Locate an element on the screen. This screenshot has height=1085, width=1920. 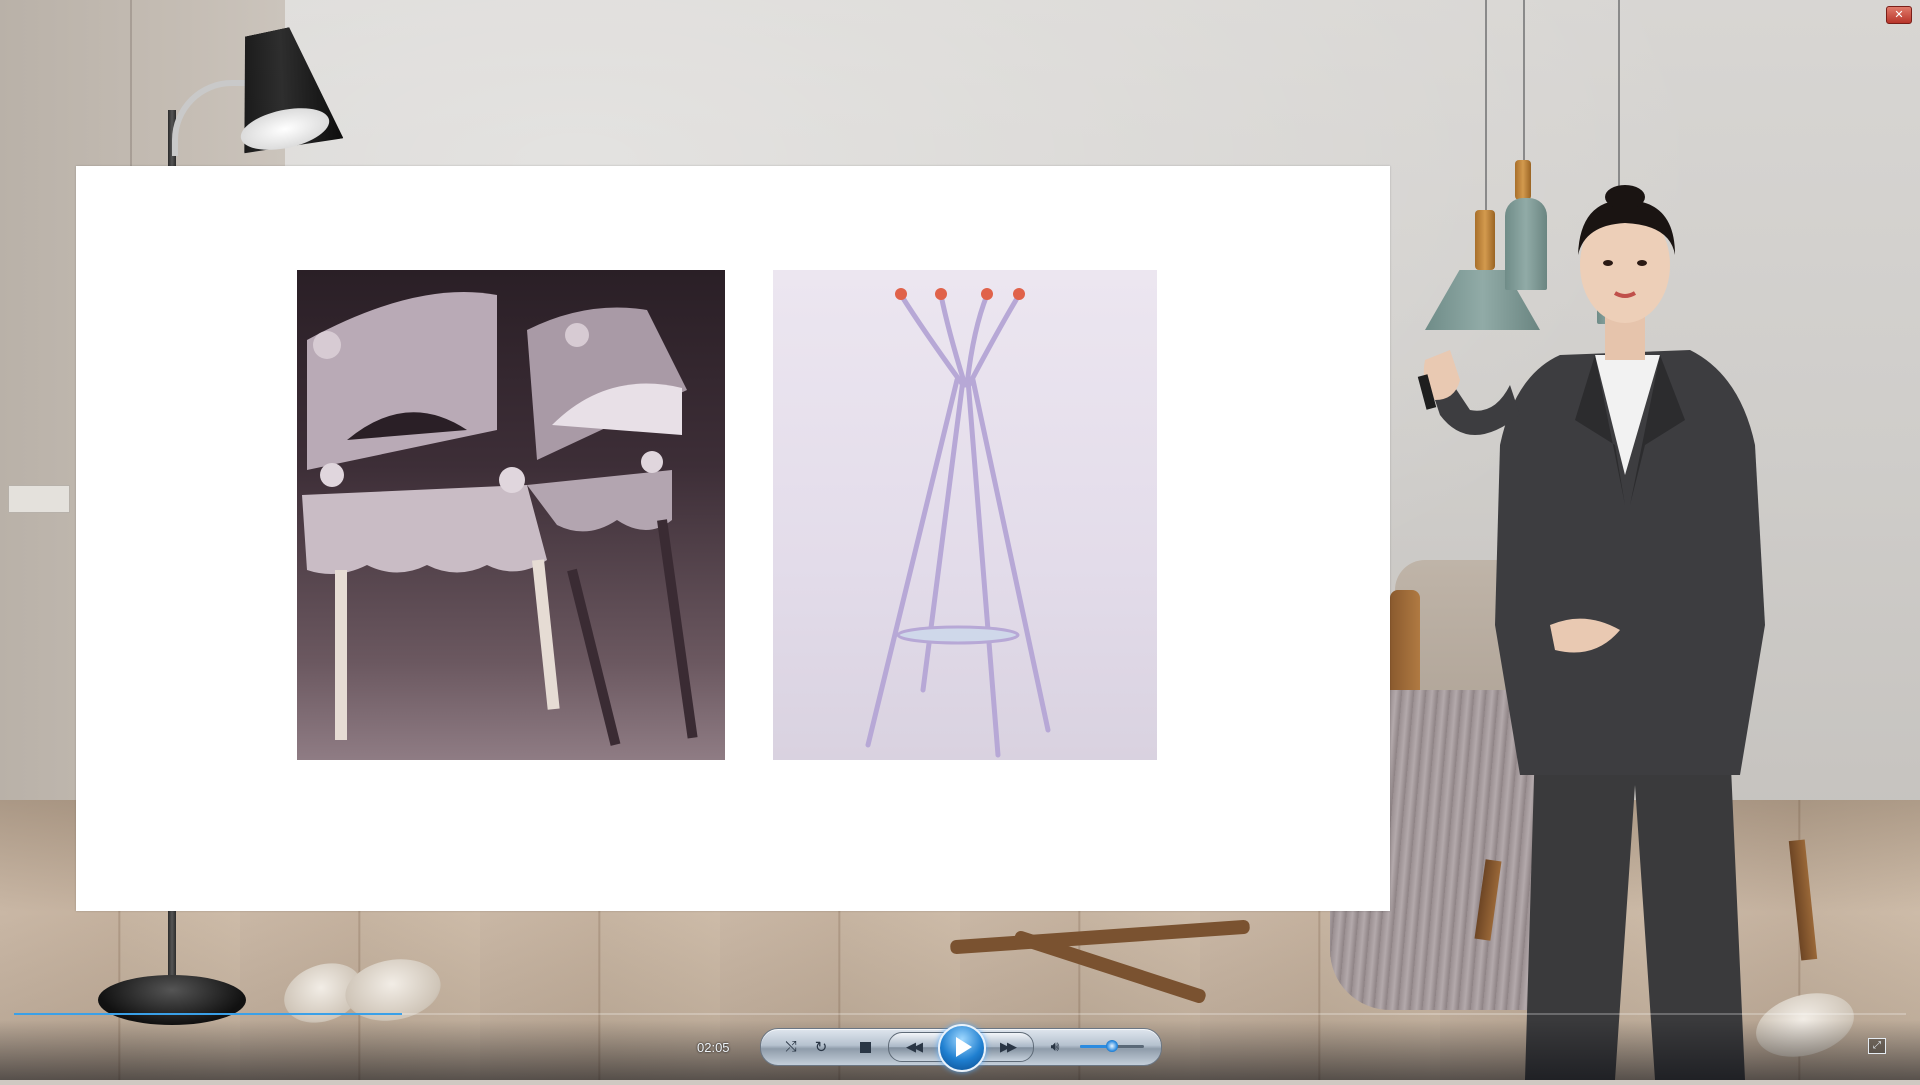
seek-bar-progress is located at coordinates (208, 1014).